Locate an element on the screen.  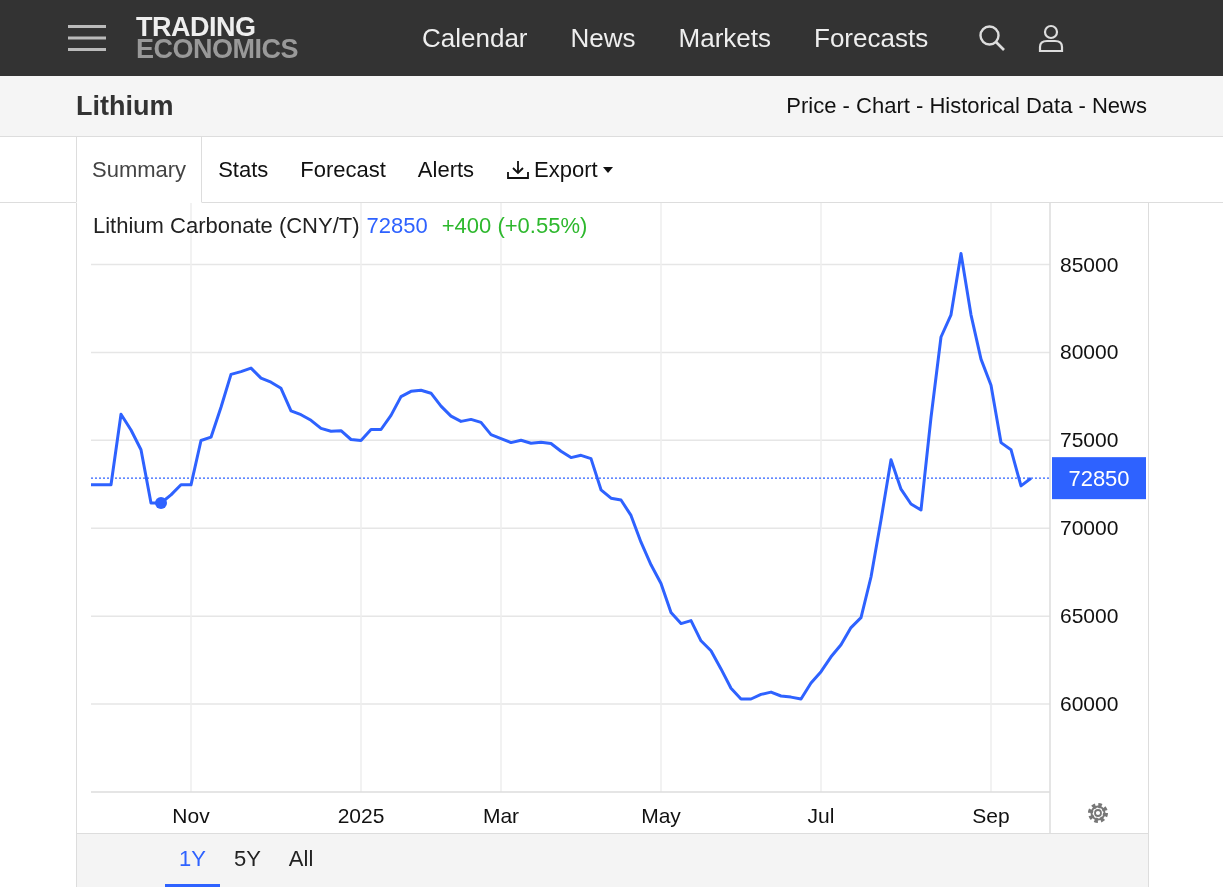
download-icon is located at coordinates (518, 170).